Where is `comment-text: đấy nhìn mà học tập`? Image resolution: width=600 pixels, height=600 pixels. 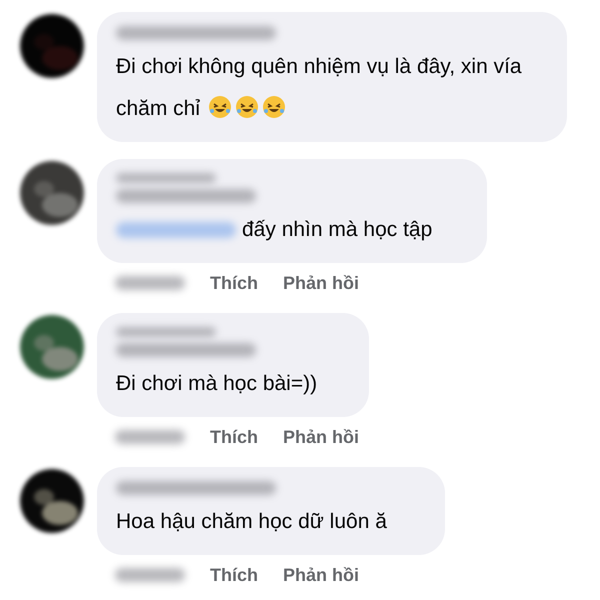
comment-text: đấy nhìn mà học tập is located at coordinates (337, 230).